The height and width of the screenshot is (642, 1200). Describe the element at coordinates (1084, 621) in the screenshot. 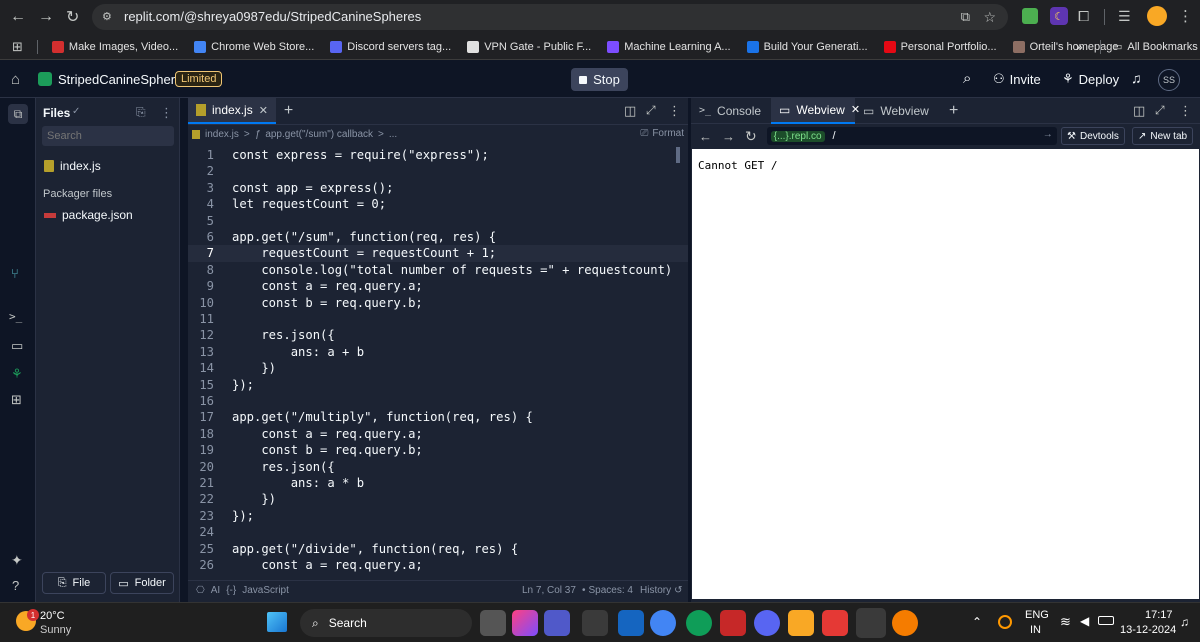

I see `volume-icon: ◀` at that location.